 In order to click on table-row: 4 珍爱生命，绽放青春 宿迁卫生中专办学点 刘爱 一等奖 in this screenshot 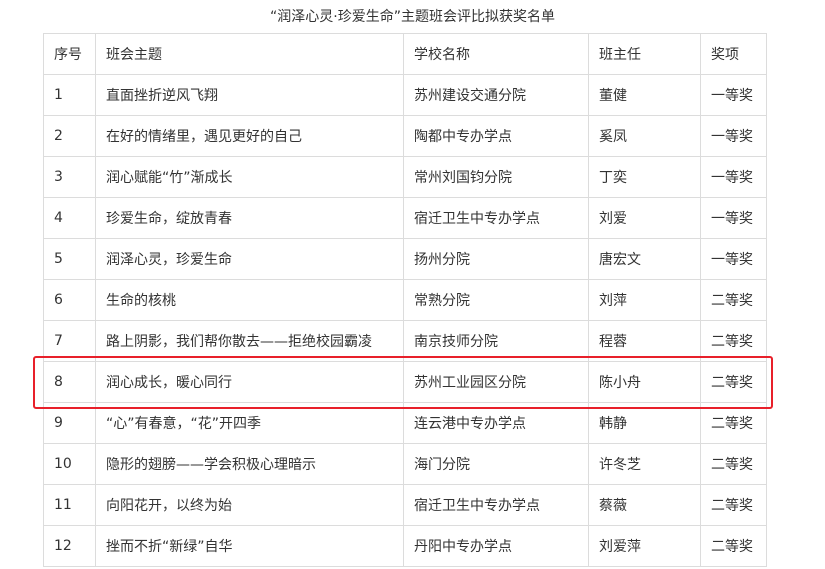, I will do `click(405, 218)`.